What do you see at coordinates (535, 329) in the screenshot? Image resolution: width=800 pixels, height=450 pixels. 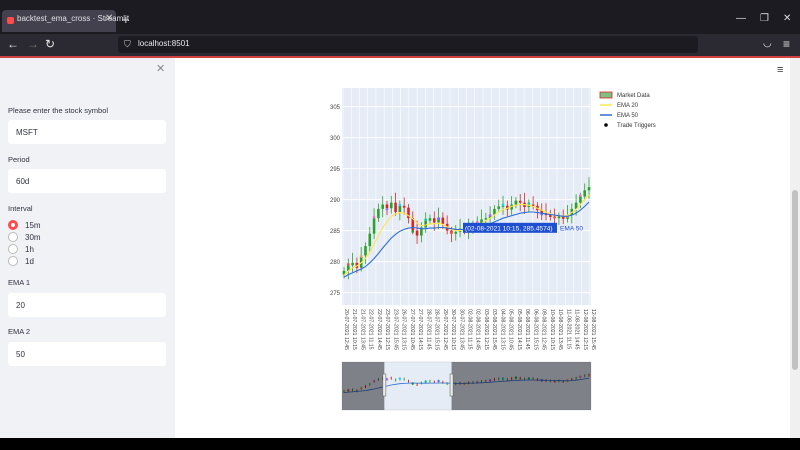 I see `x-tick-label: 06-08-2021 15:15` at bounding box center [535, 329].